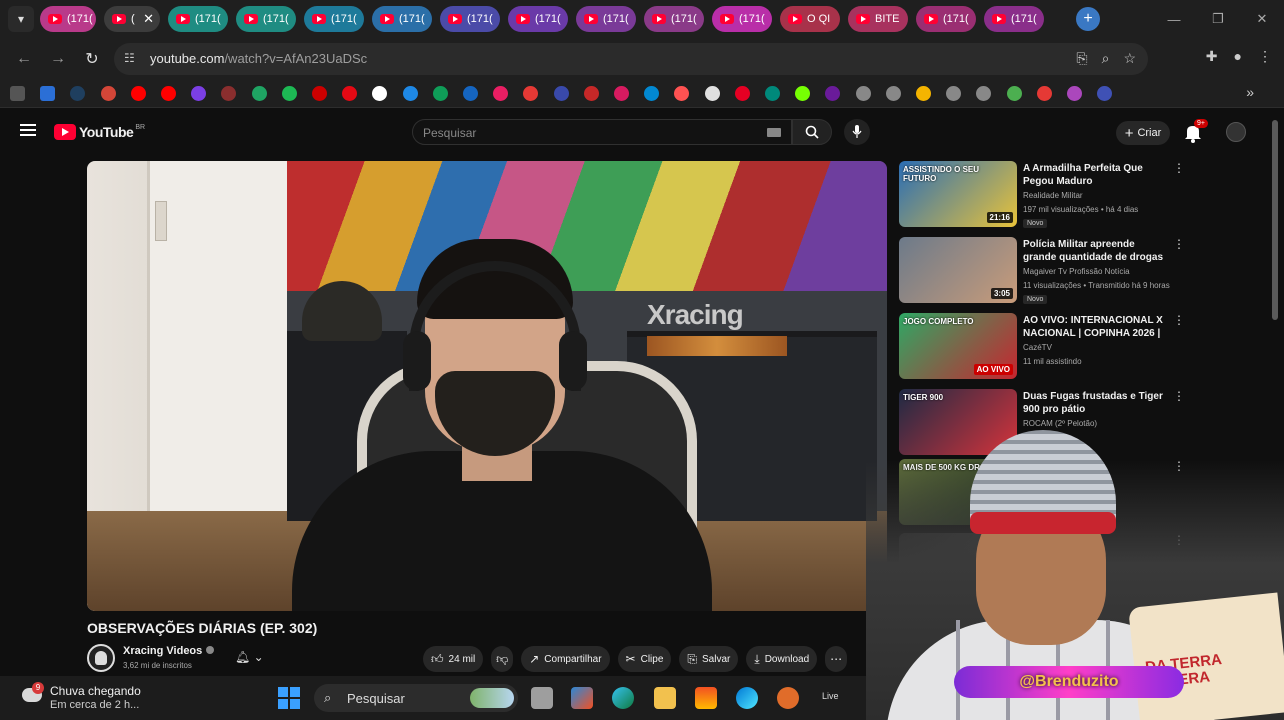 Image resolution: width=1284 pixels, height=720 pixels. Describe the element at coordinates (1236, 132) in the screenshot. I see `account-avatar` at that location.